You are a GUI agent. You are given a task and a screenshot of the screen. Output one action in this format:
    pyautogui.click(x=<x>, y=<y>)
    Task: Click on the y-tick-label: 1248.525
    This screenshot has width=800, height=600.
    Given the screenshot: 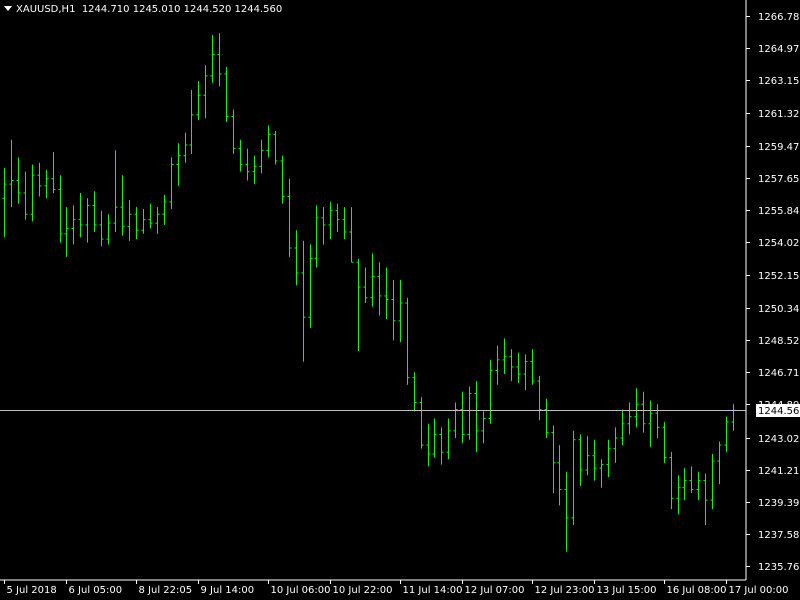 What is the action you would take?
    pyautogui.click(x=779, y=341)
    